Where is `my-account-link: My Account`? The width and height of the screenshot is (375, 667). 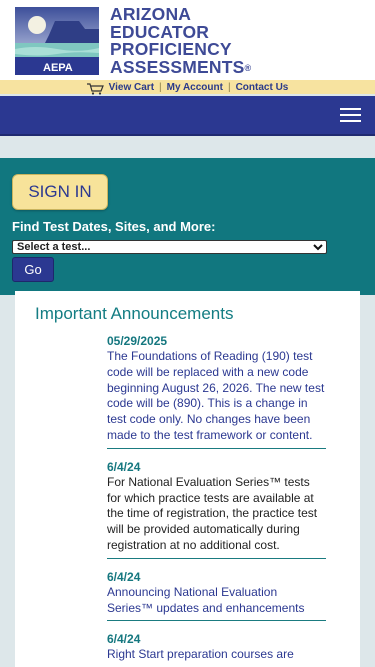
my-account-link: My Account is located at coordinates (195, 87).